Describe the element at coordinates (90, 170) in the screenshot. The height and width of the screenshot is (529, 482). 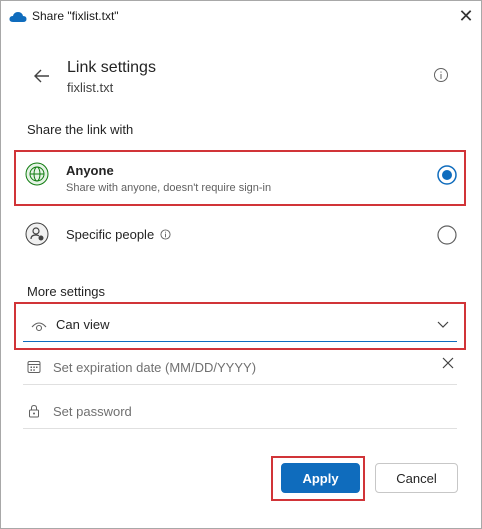
I see `option-anyone-title: Anyone` at that location.